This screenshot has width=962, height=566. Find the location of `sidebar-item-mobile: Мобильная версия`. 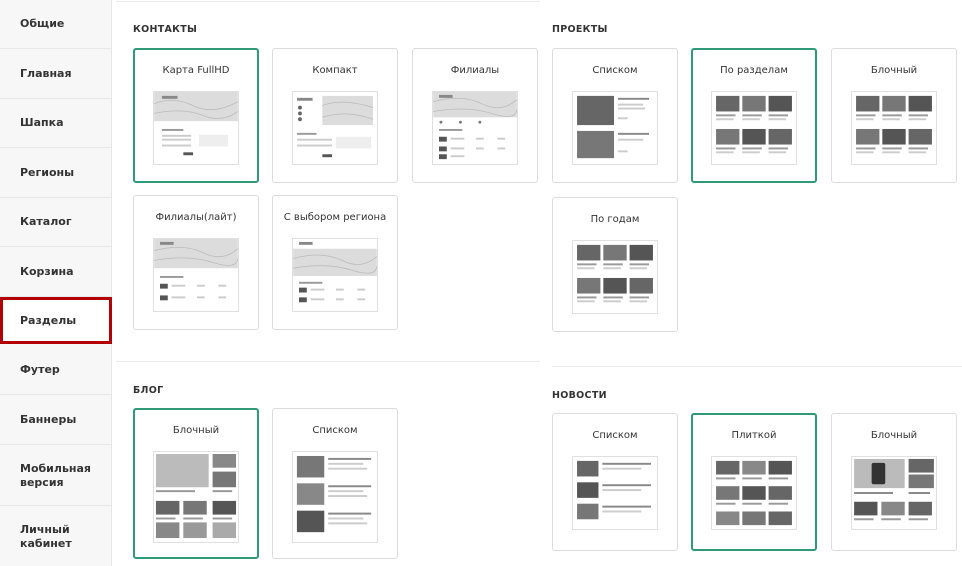

sidebar-item-mobile: Мобильная версия is located at coordinates (55, 476).